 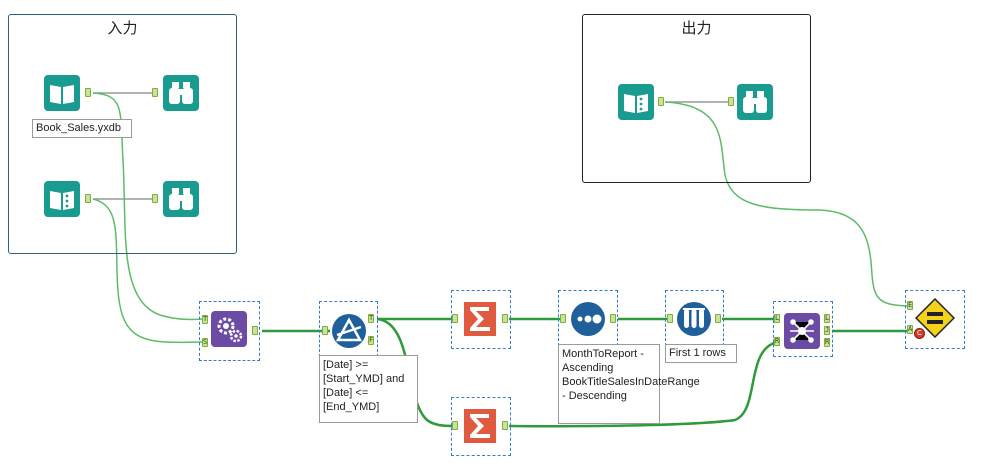 I want to click on sort-output-anchor, so click(x=613, y=318).